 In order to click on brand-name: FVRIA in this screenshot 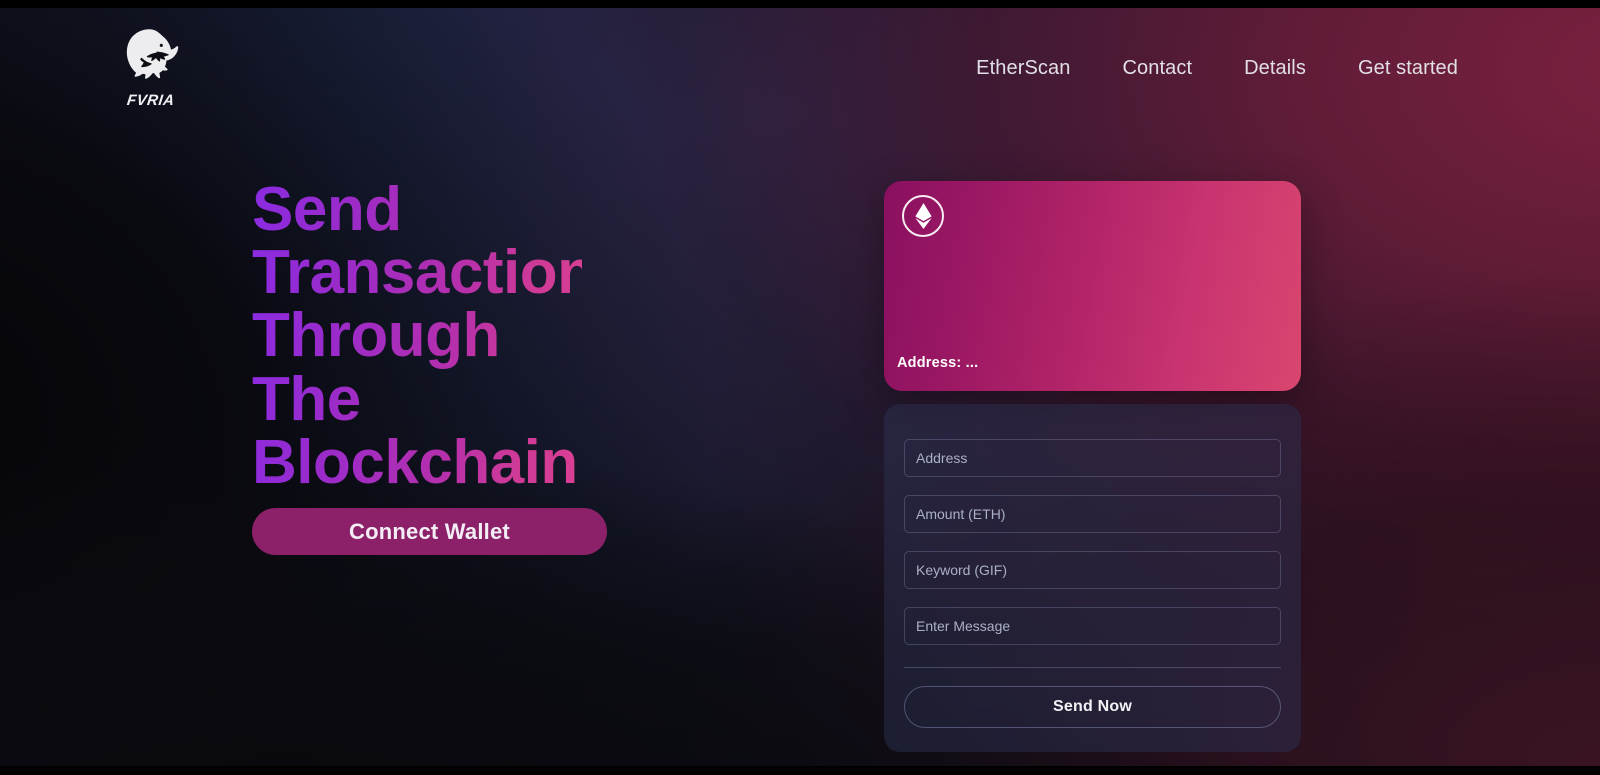, I will do `click(151, 100)`.